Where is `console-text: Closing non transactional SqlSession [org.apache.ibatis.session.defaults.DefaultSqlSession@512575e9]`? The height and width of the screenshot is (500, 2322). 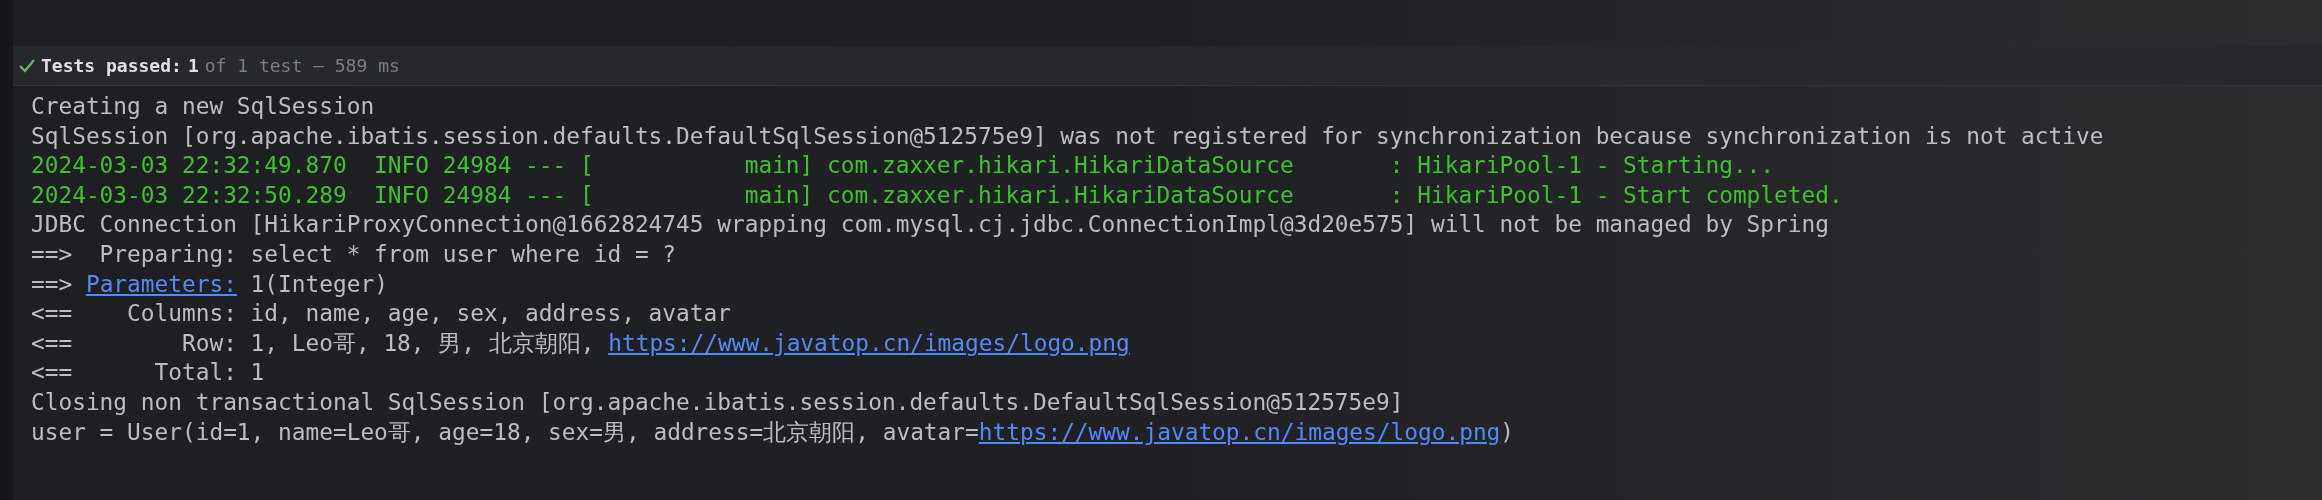
console-text: Closing non transactional SqlSession [org.apache.ibatis.session.defaults.DefaultSqlSession@512575e9] is located at coordinates (717, 401).